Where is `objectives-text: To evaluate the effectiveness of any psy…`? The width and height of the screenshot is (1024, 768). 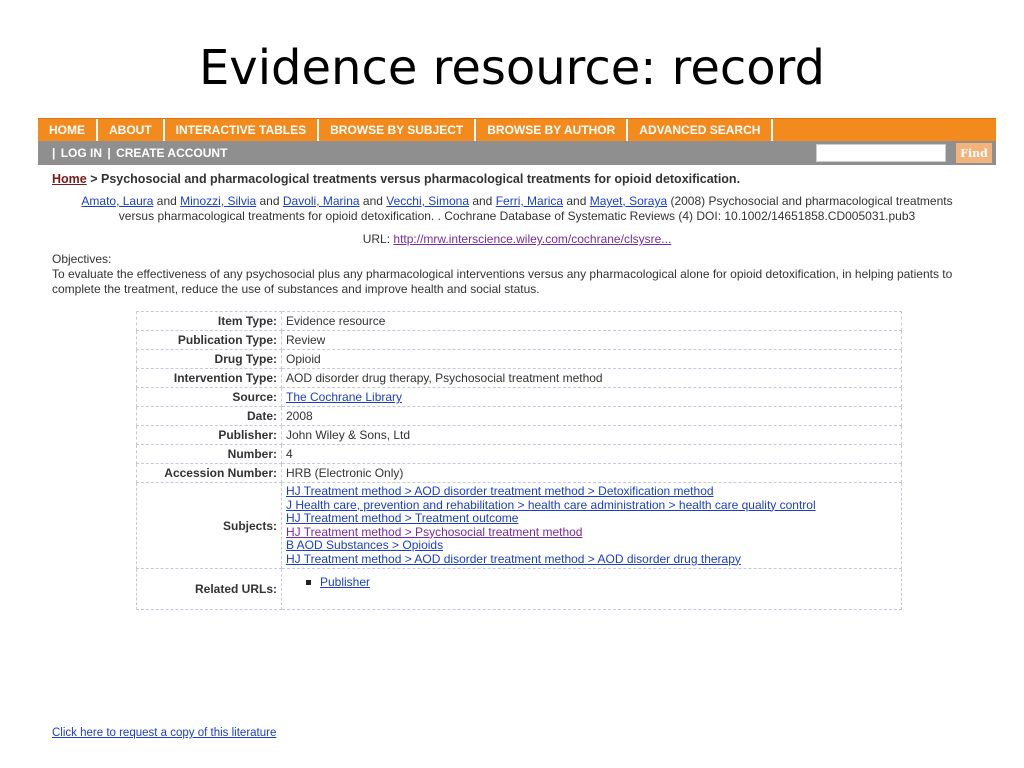
objectives-text: To evaluate the effectiveness of any psy… is located at coordinates (502, 281).